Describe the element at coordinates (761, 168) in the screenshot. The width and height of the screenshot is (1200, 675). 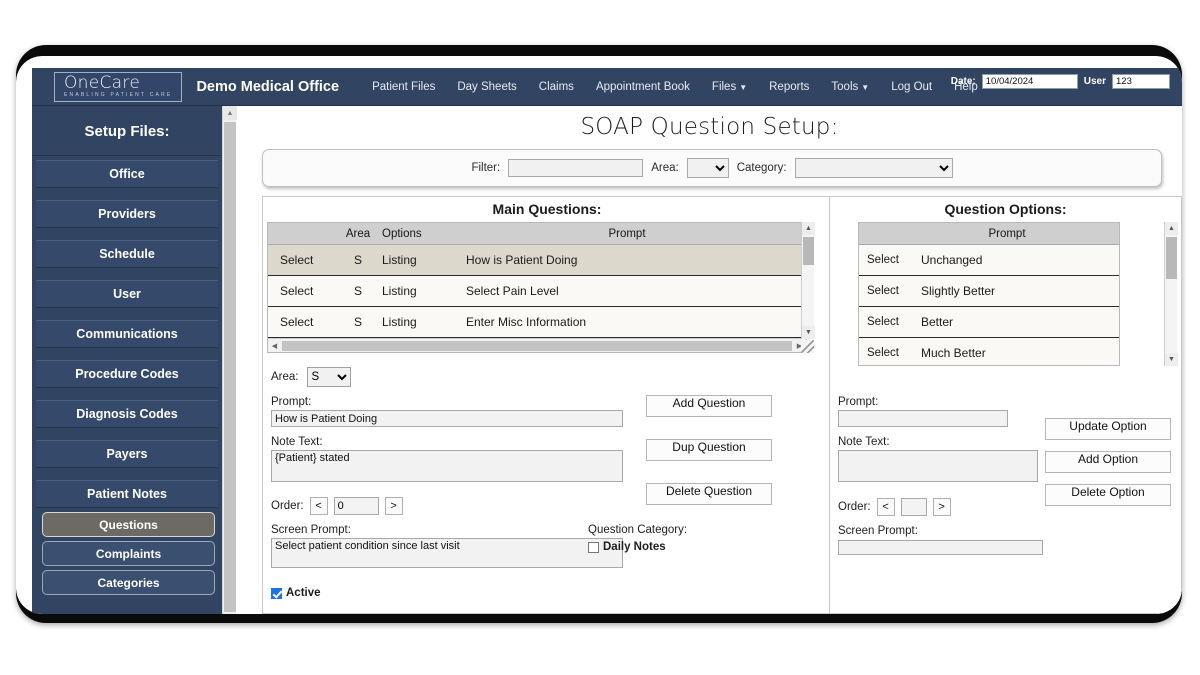
I see `category-filter-label: Category:` at that location.